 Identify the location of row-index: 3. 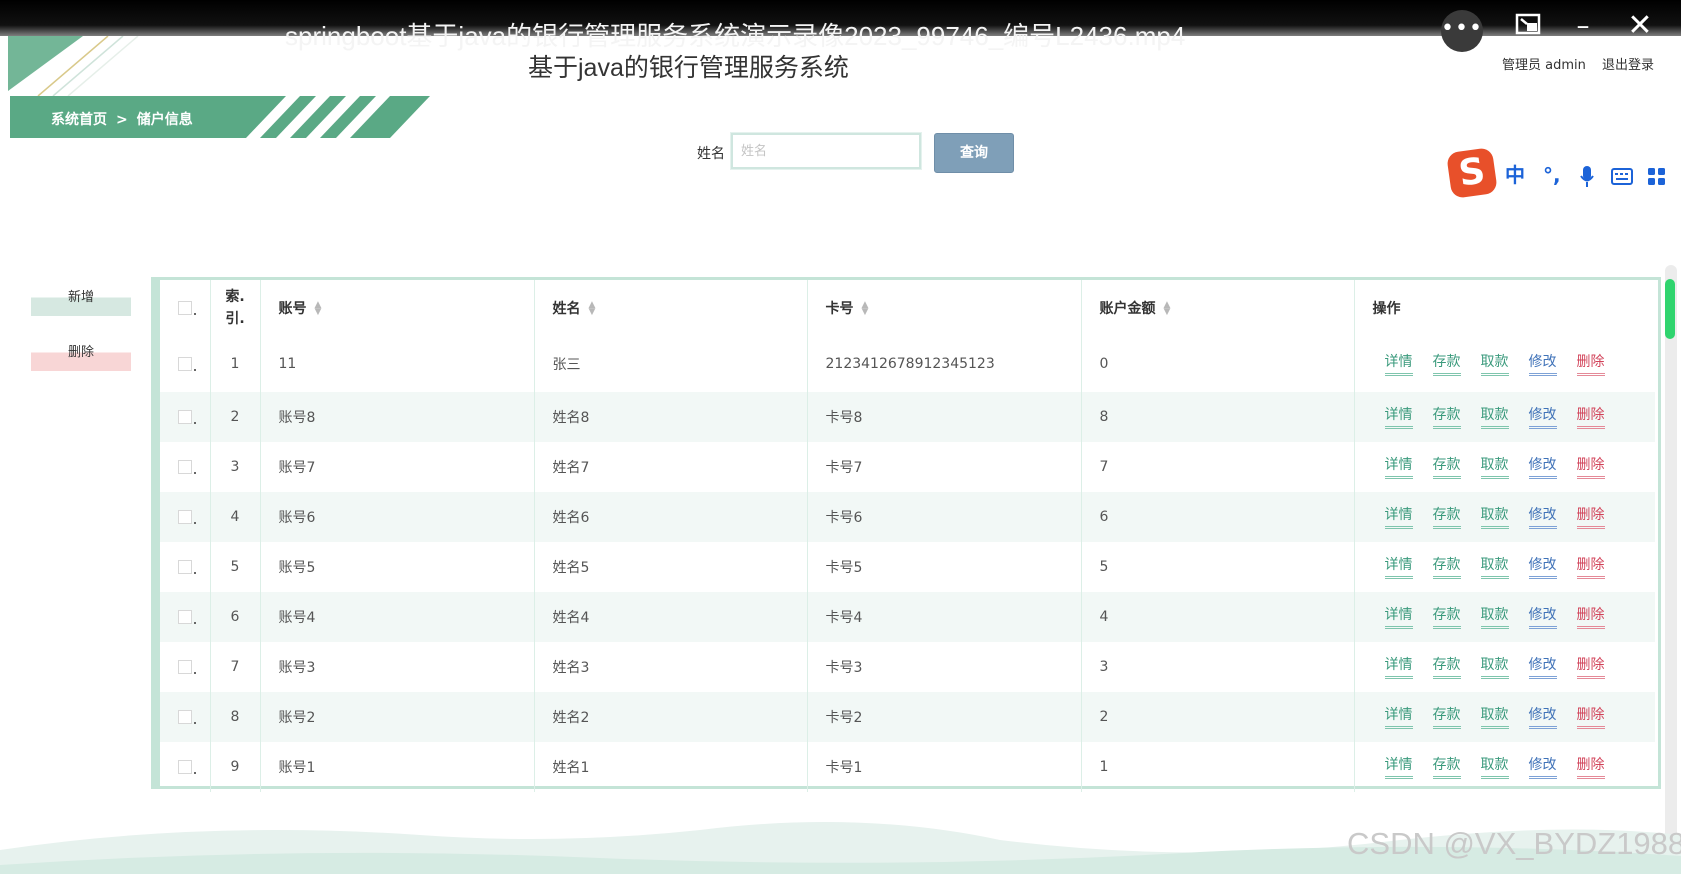
(234, 467).